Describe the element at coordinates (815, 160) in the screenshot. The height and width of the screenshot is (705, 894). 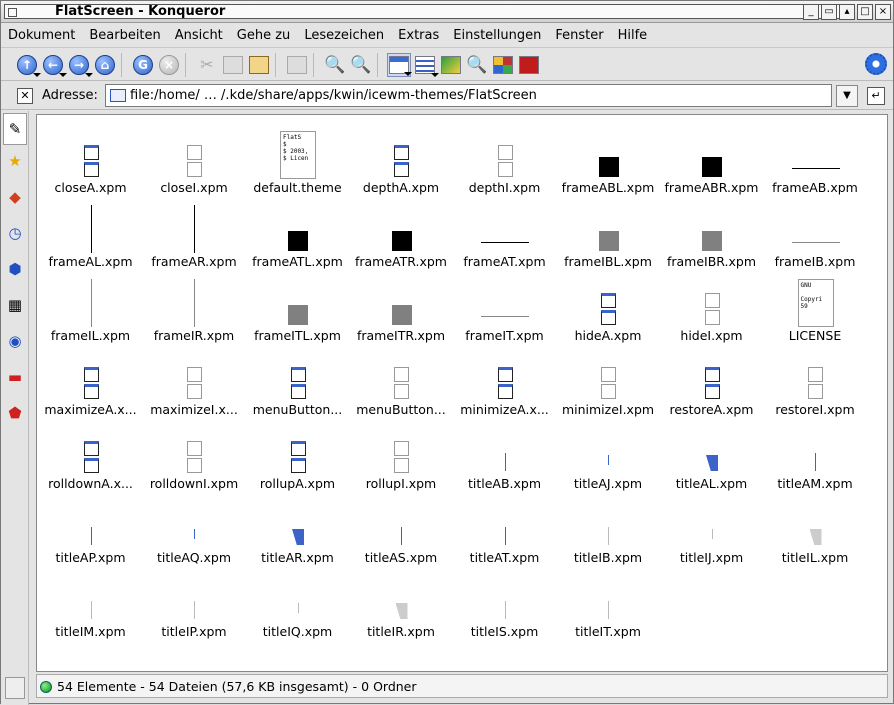
I see `file-item: frameAB.xpm` at that location.